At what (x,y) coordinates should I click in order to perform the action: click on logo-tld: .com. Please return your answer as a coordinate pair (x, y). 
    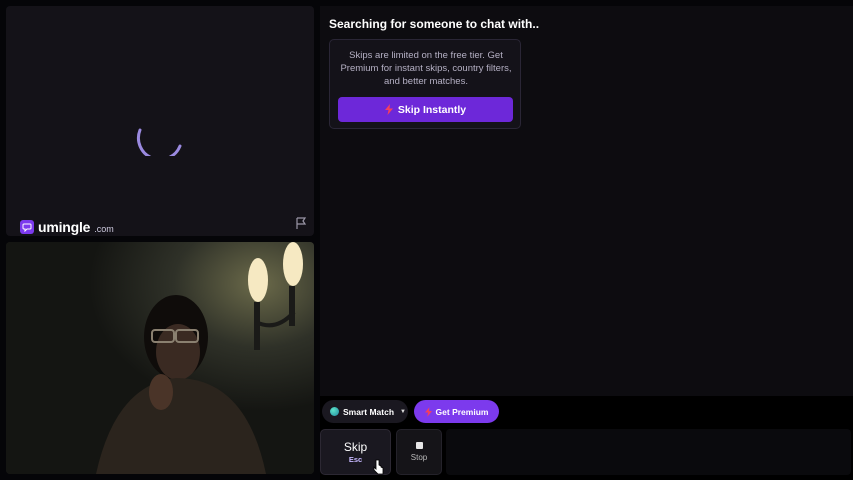
    Looking at the image, I should click on (104, 228).